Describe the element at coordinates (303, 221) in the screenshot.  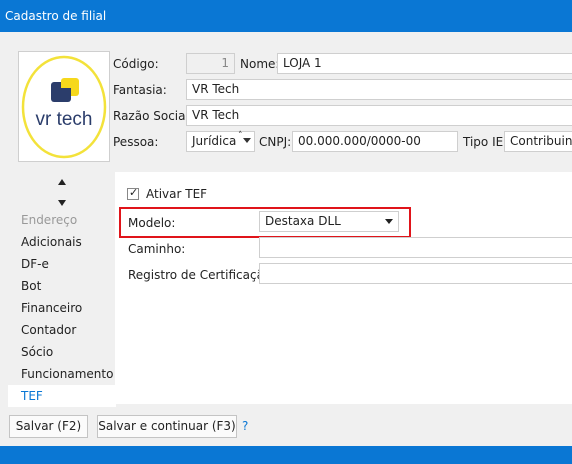
I see `modelo-value: Destaxa DLL` at that location.